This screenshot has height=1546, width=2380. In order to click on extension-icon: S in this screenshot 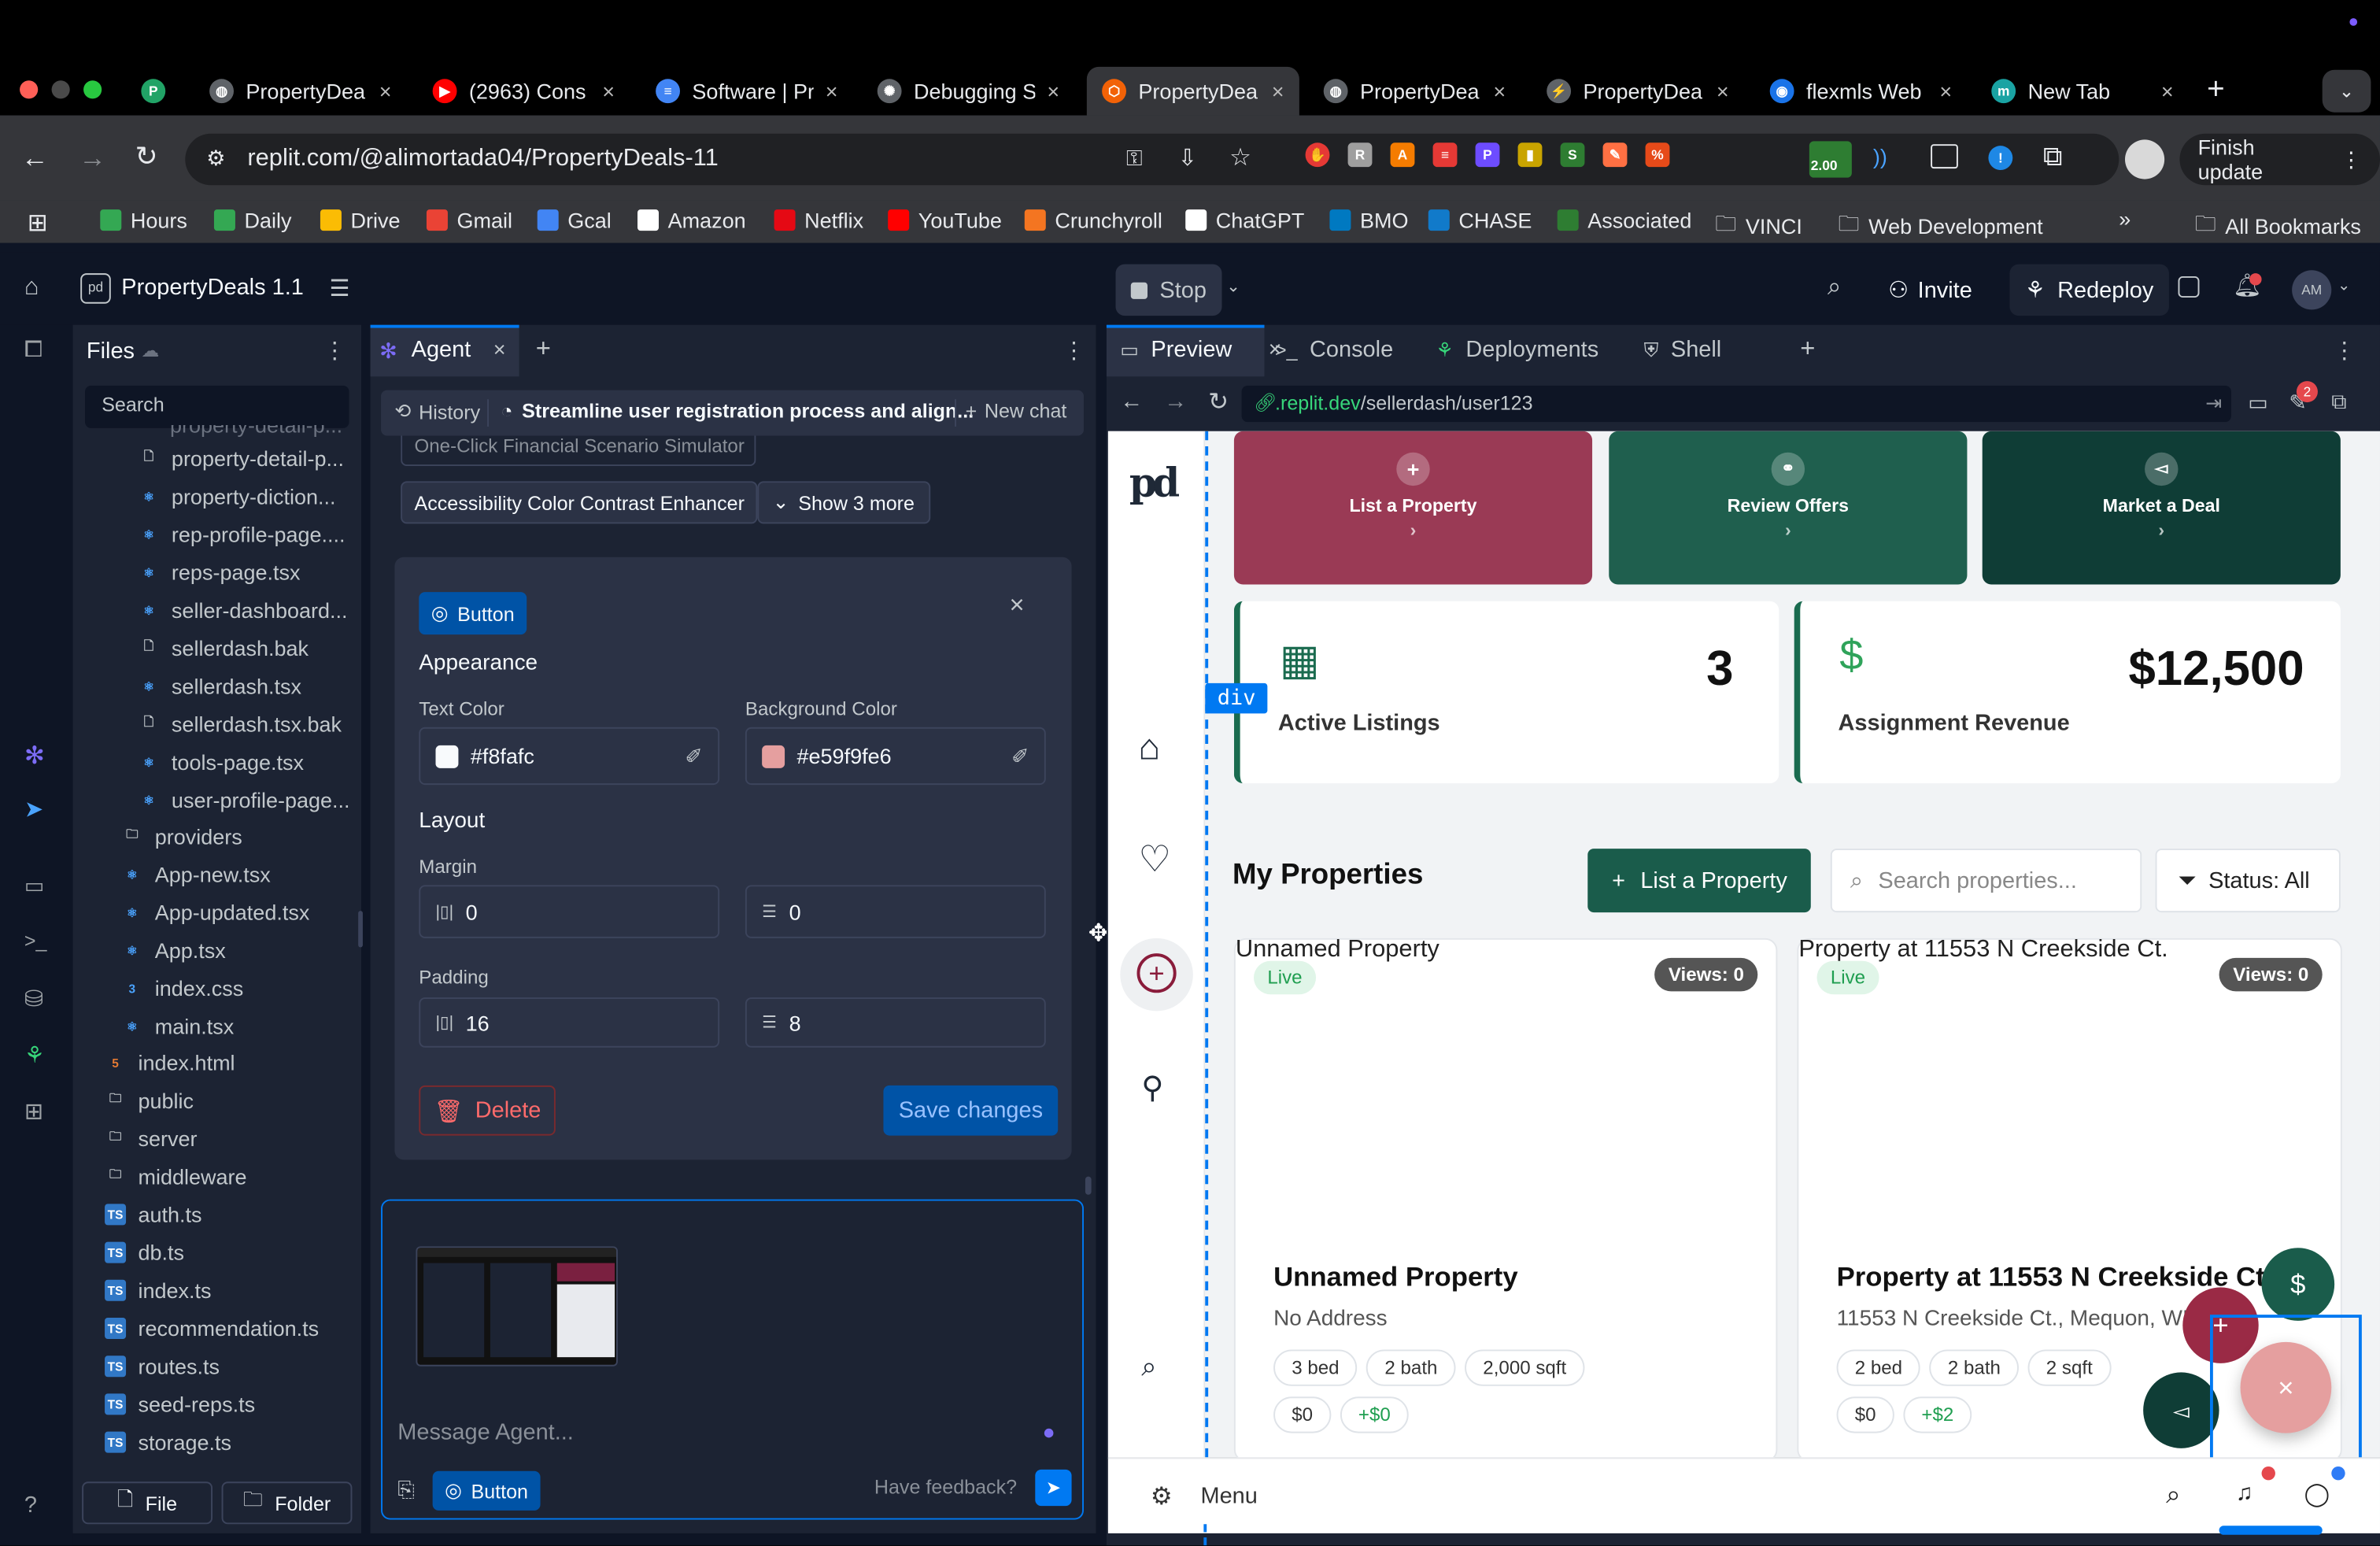, I will do `click(1572, 155)`.